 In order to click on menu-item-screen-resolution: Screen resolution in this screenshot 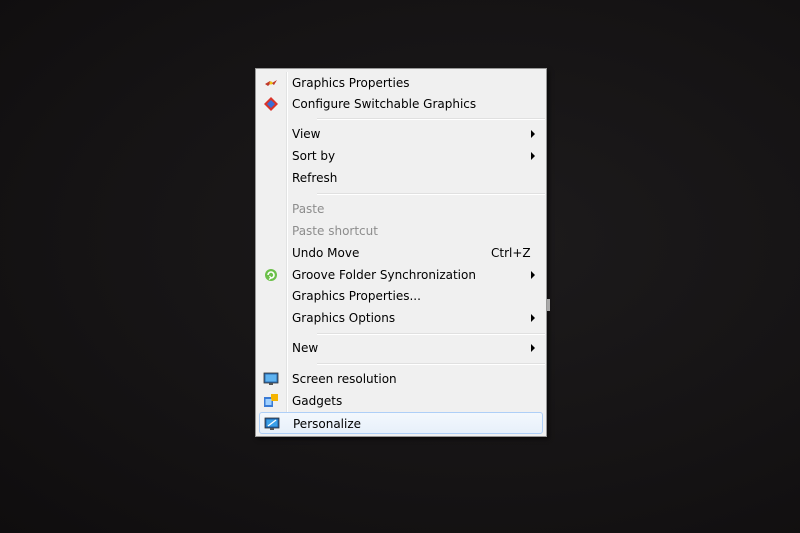, I will do `click(401, 379)`.